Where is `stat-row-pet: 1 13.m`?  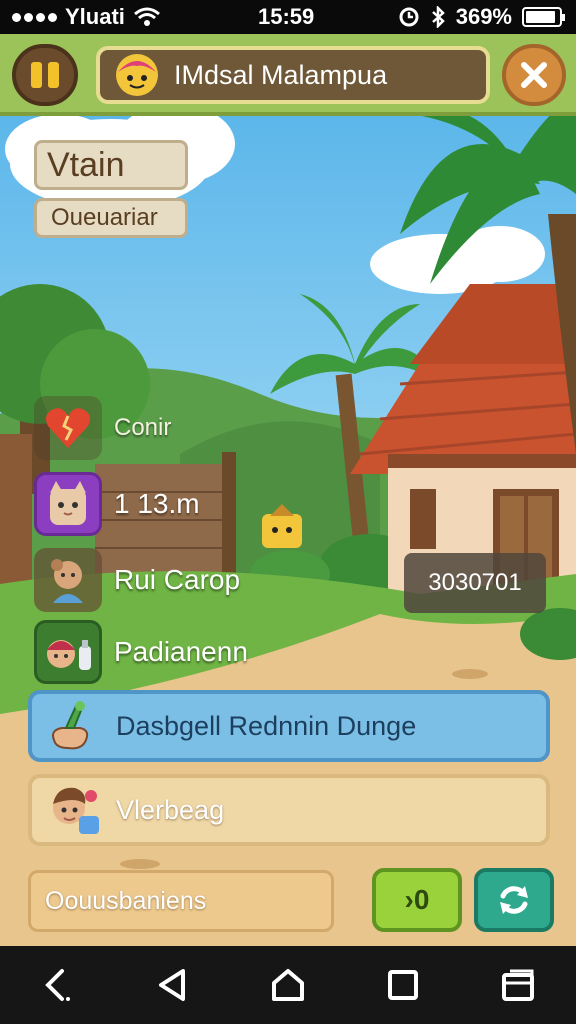
stat-row-pet: 1 13.m is located at coordinates (117, 504).